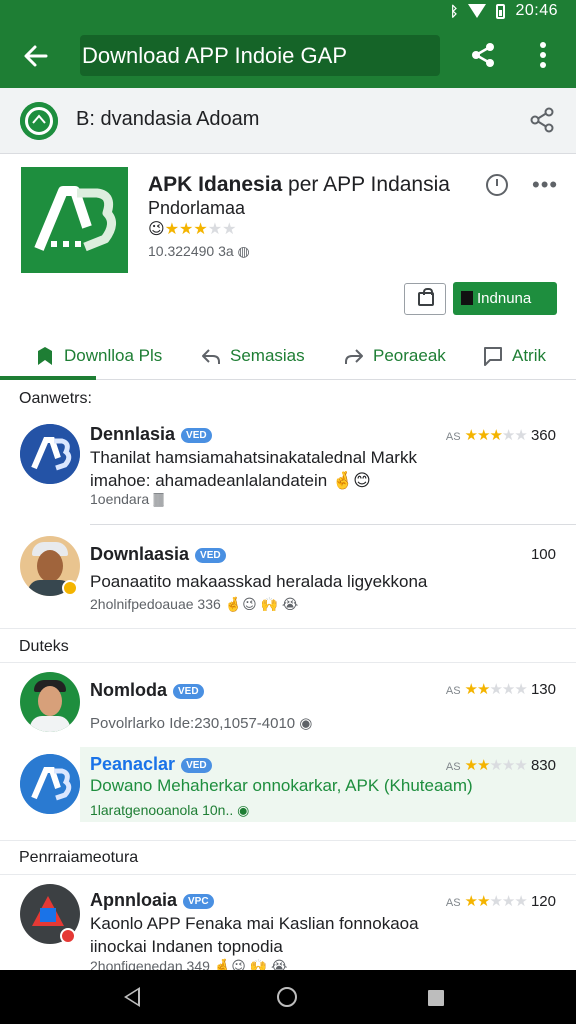  What do you see at coordinates (529, 355) in the screenshot?
I see `tab-label: Atrik` at bounding box center [529, 355].